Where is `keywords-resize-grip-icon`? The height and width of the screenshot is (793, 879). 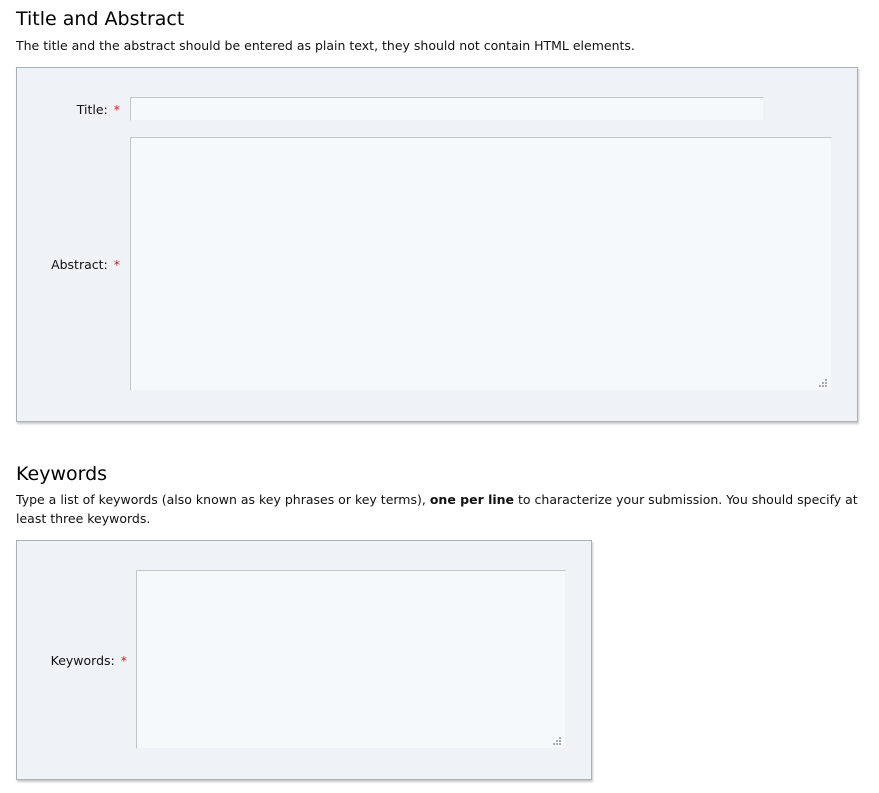 keywords-resize-grip-icon is located at coordinates (558, 742).